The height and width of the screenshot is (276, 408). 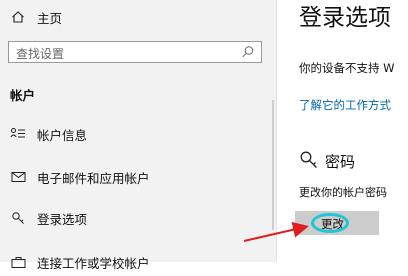 I want to click on search-input: 查找设置, so click(x=135, y=52).